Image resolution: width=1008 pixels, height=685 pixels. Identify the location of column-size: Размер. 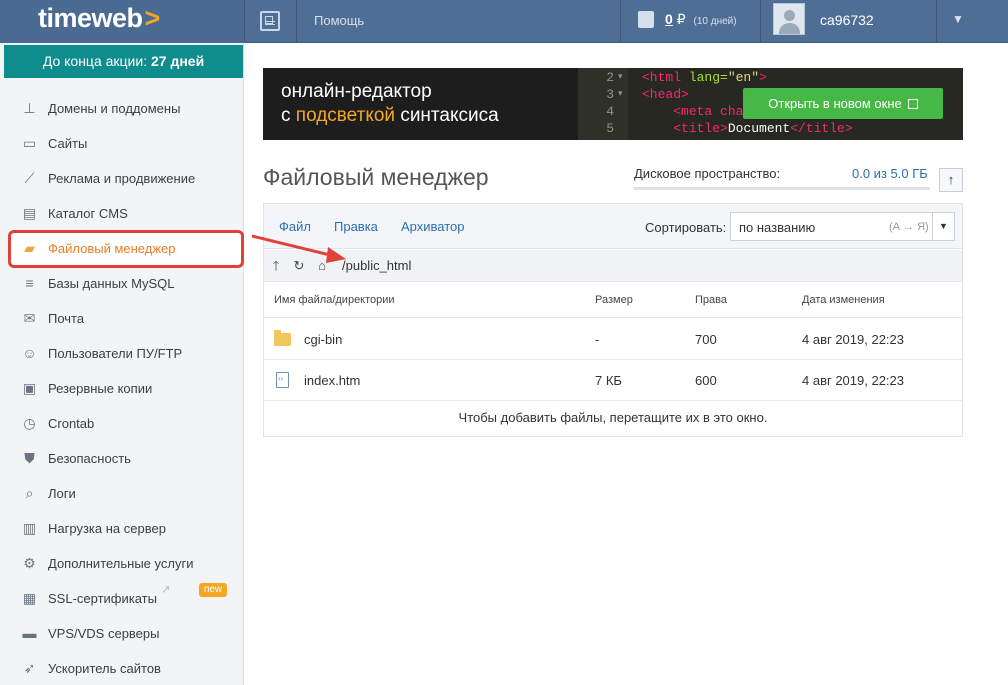
(614, 300).